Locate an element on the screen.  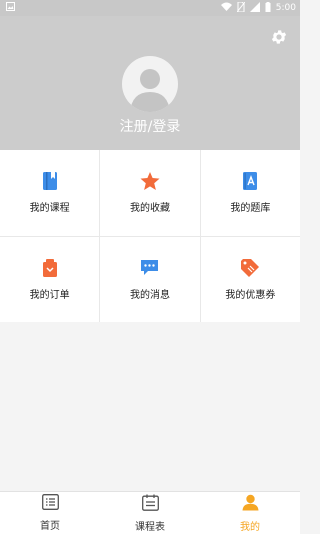
bottom-nav: 首页 课程表 我的 is located at coordinates (150, 512).